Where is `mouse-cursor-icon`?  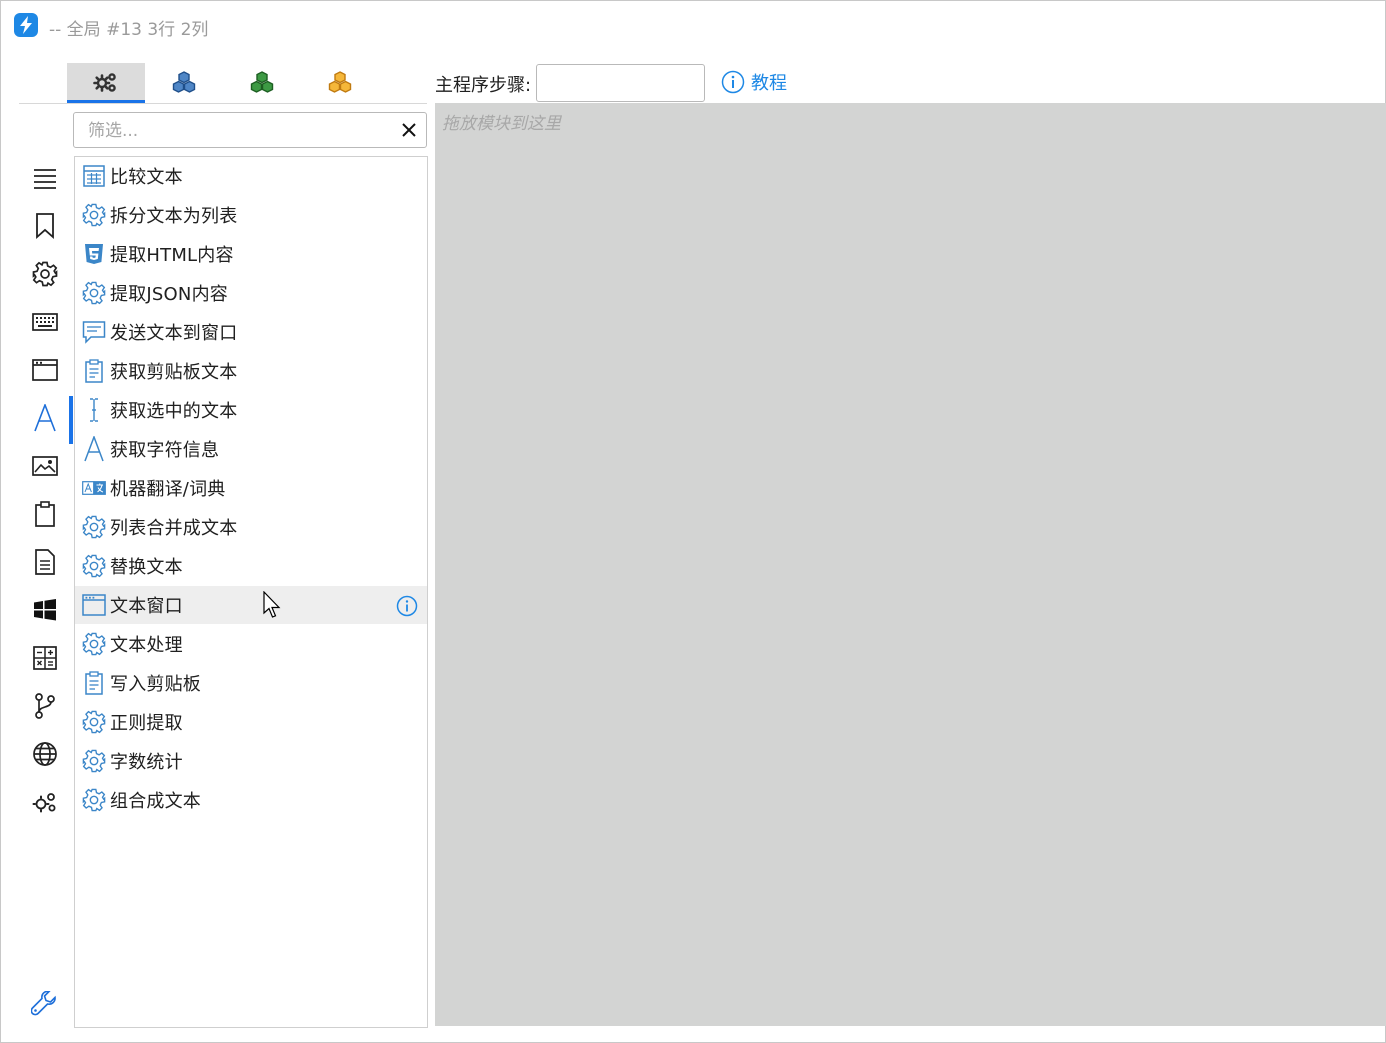 mouse-cursor-icon is located at coordinates (272, 604).